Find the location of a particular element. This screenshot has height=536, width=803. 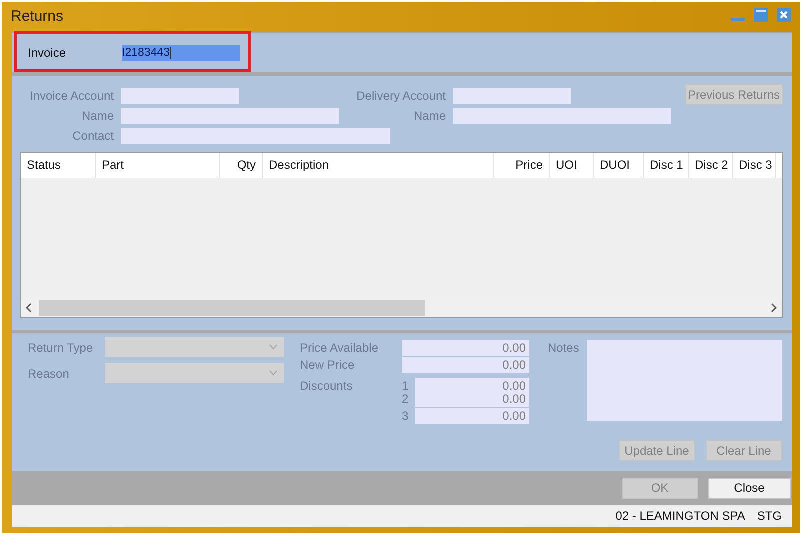

discount-index: 2 is located at coordinates (406, 399).